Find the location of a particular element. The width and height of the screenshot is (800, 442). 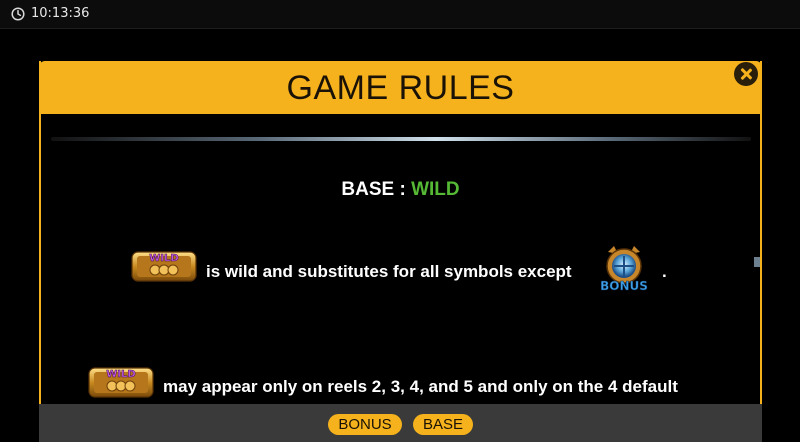

tab-base: BASE is located at coordinates (443, 424).